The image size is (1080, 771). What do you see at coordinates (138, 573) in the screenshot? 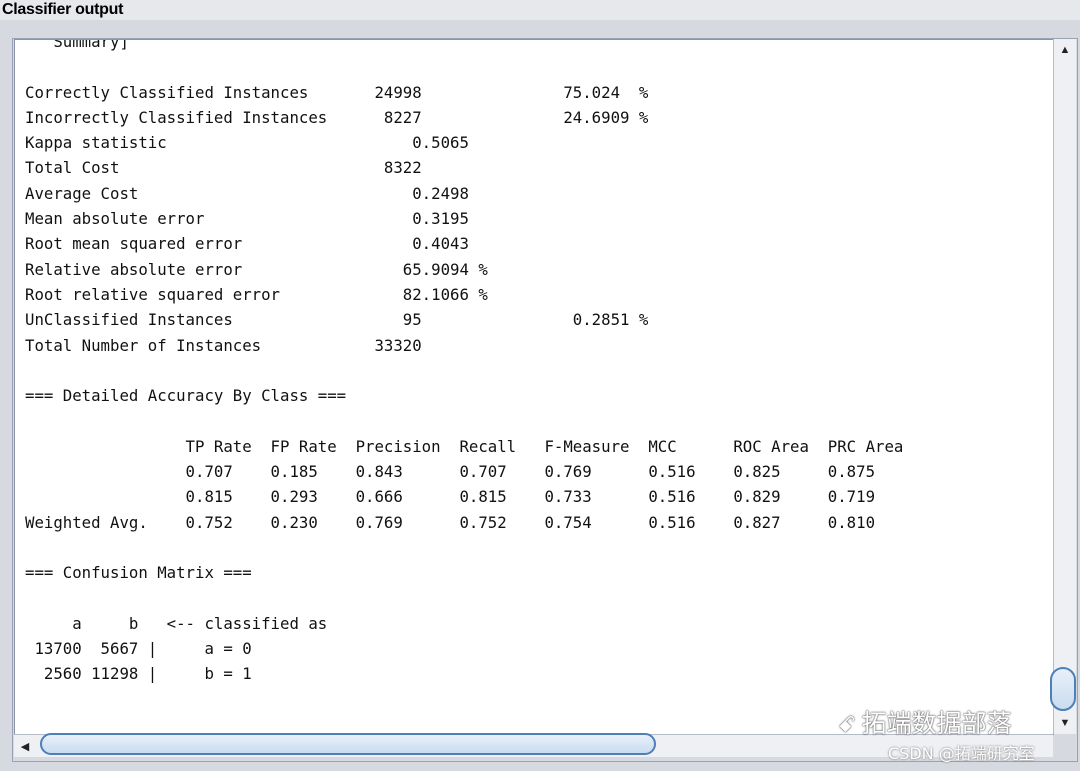
I see `output-line: === Confusion Matrix ===` at bounding box center [138, 573].